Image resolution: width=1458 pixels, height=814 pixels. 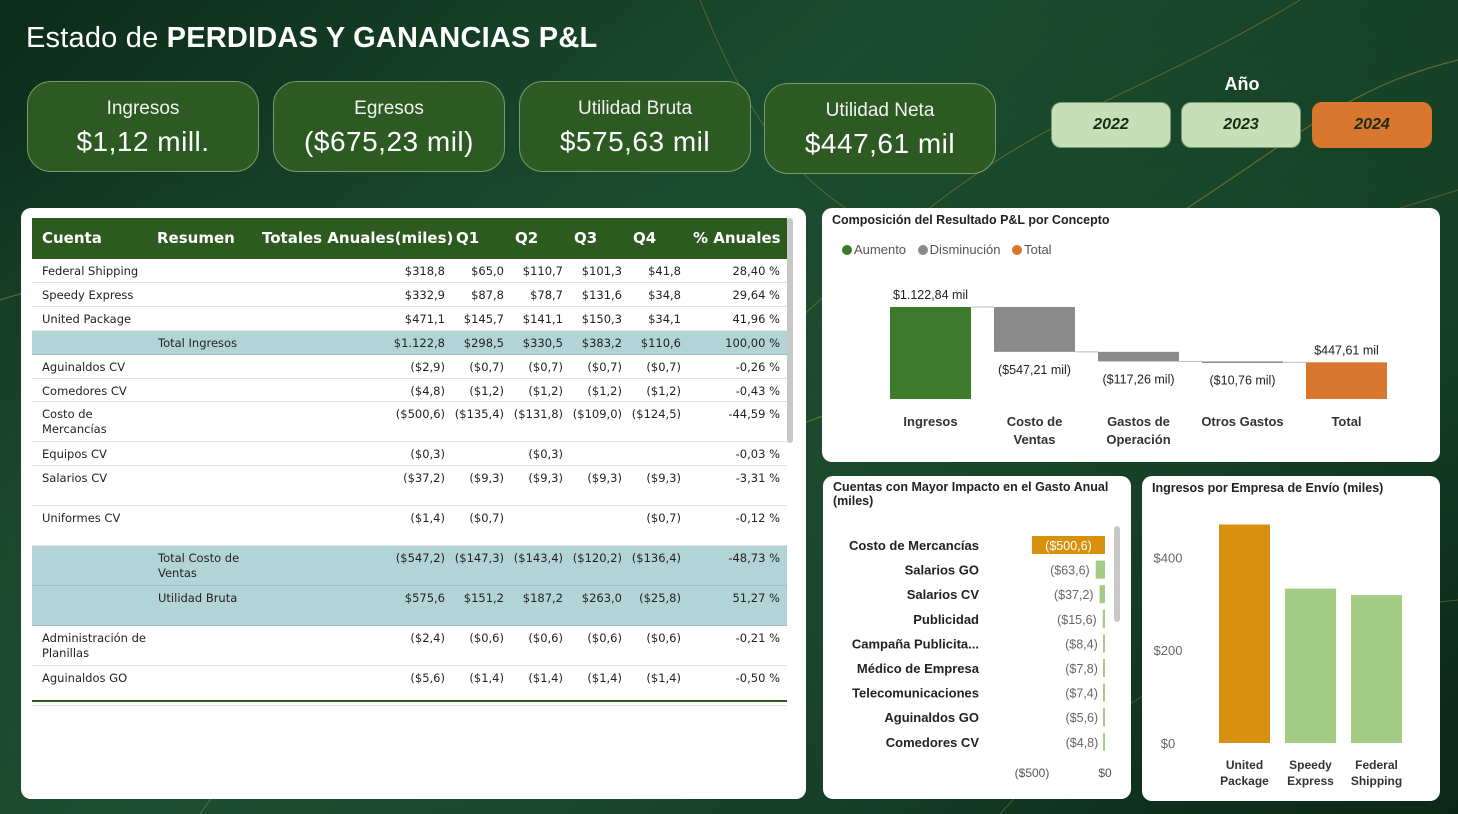 I want to click on kpi-value: $447,61 mil, so click(x=880, y=143).